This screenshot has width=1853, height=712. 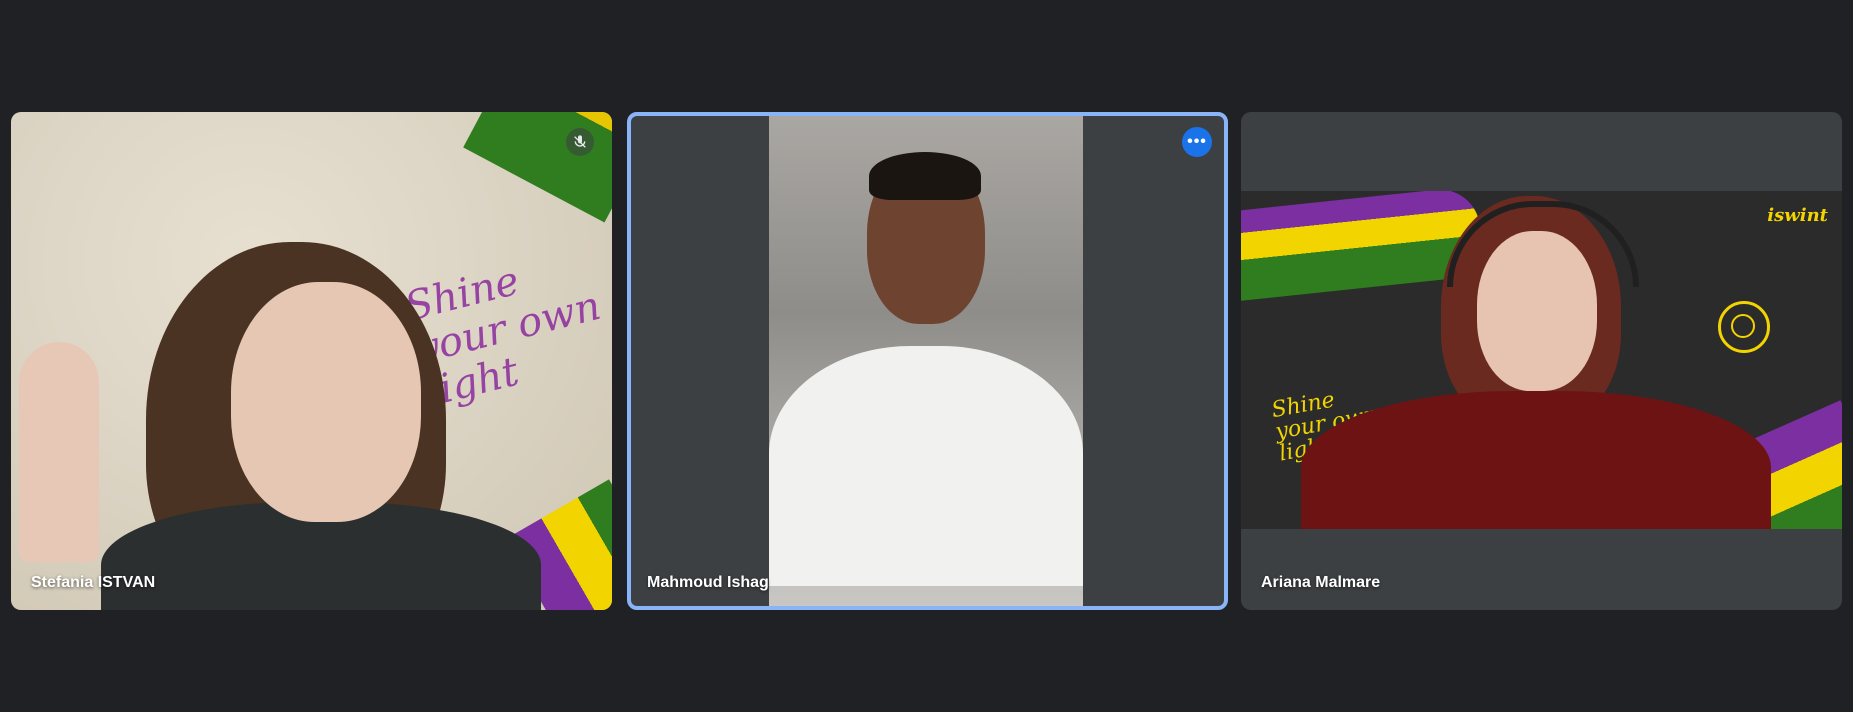 I want to click on mic-off-icon, so click(x=580, y=142).